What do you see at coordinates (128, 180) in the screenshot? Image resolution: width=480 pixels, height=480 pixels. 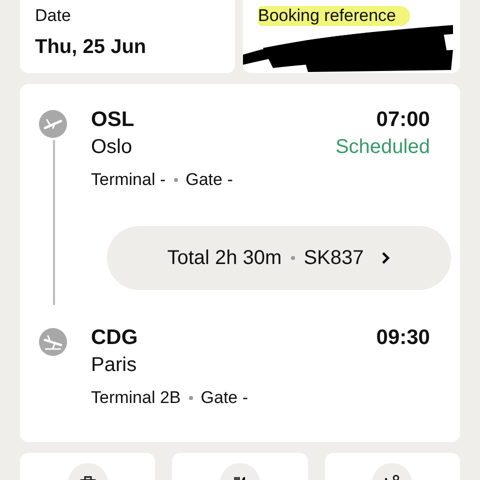 I see `terminal: Terminal -` at bounding box center [128, 180].